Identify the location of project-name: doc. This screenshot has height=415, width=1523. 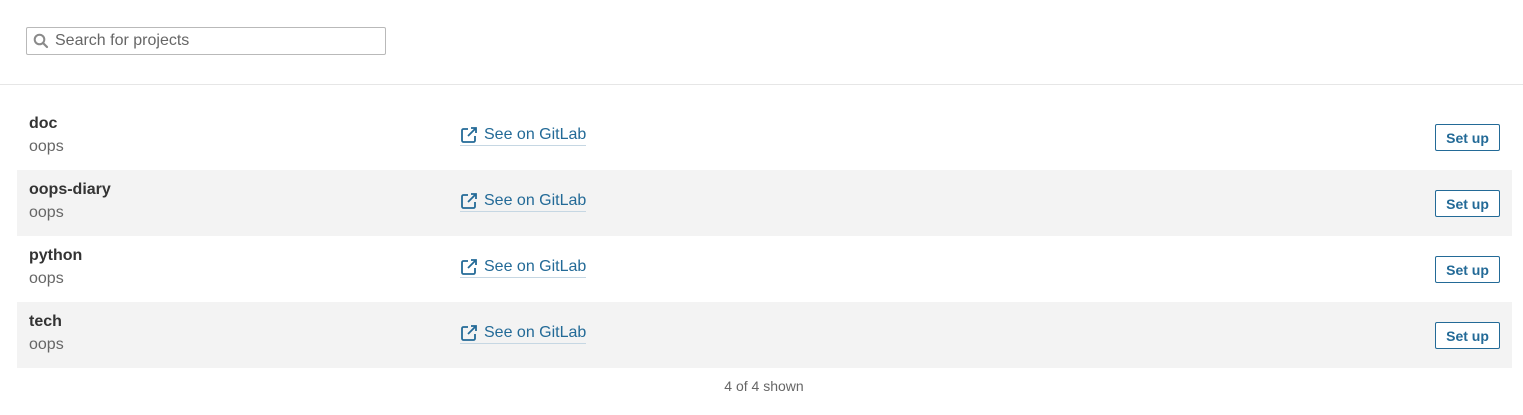
(43, 123).